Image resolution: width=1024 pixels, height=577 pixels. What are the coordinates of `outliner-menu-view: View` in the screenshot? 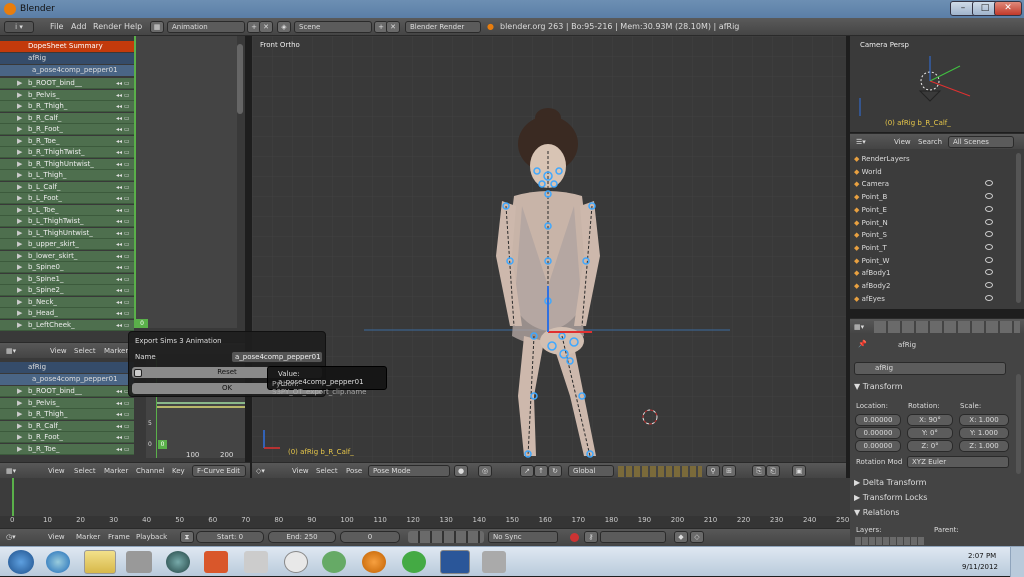 It's located at (902, 142).